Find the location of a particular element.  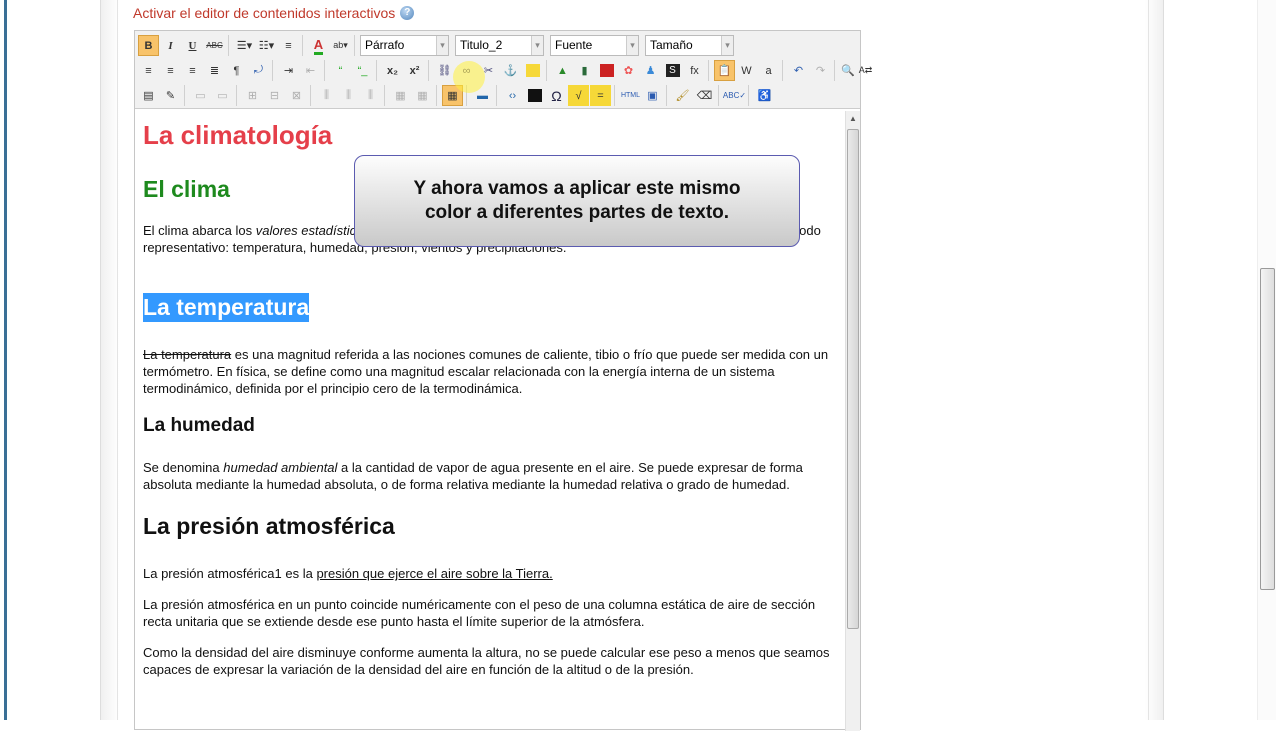

blockquote-icon: “ is located at coordinates (340, 70).